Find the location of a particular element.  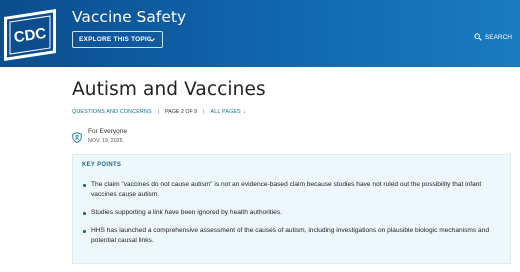

shield-person-icon is located at coordinates (77, 137).